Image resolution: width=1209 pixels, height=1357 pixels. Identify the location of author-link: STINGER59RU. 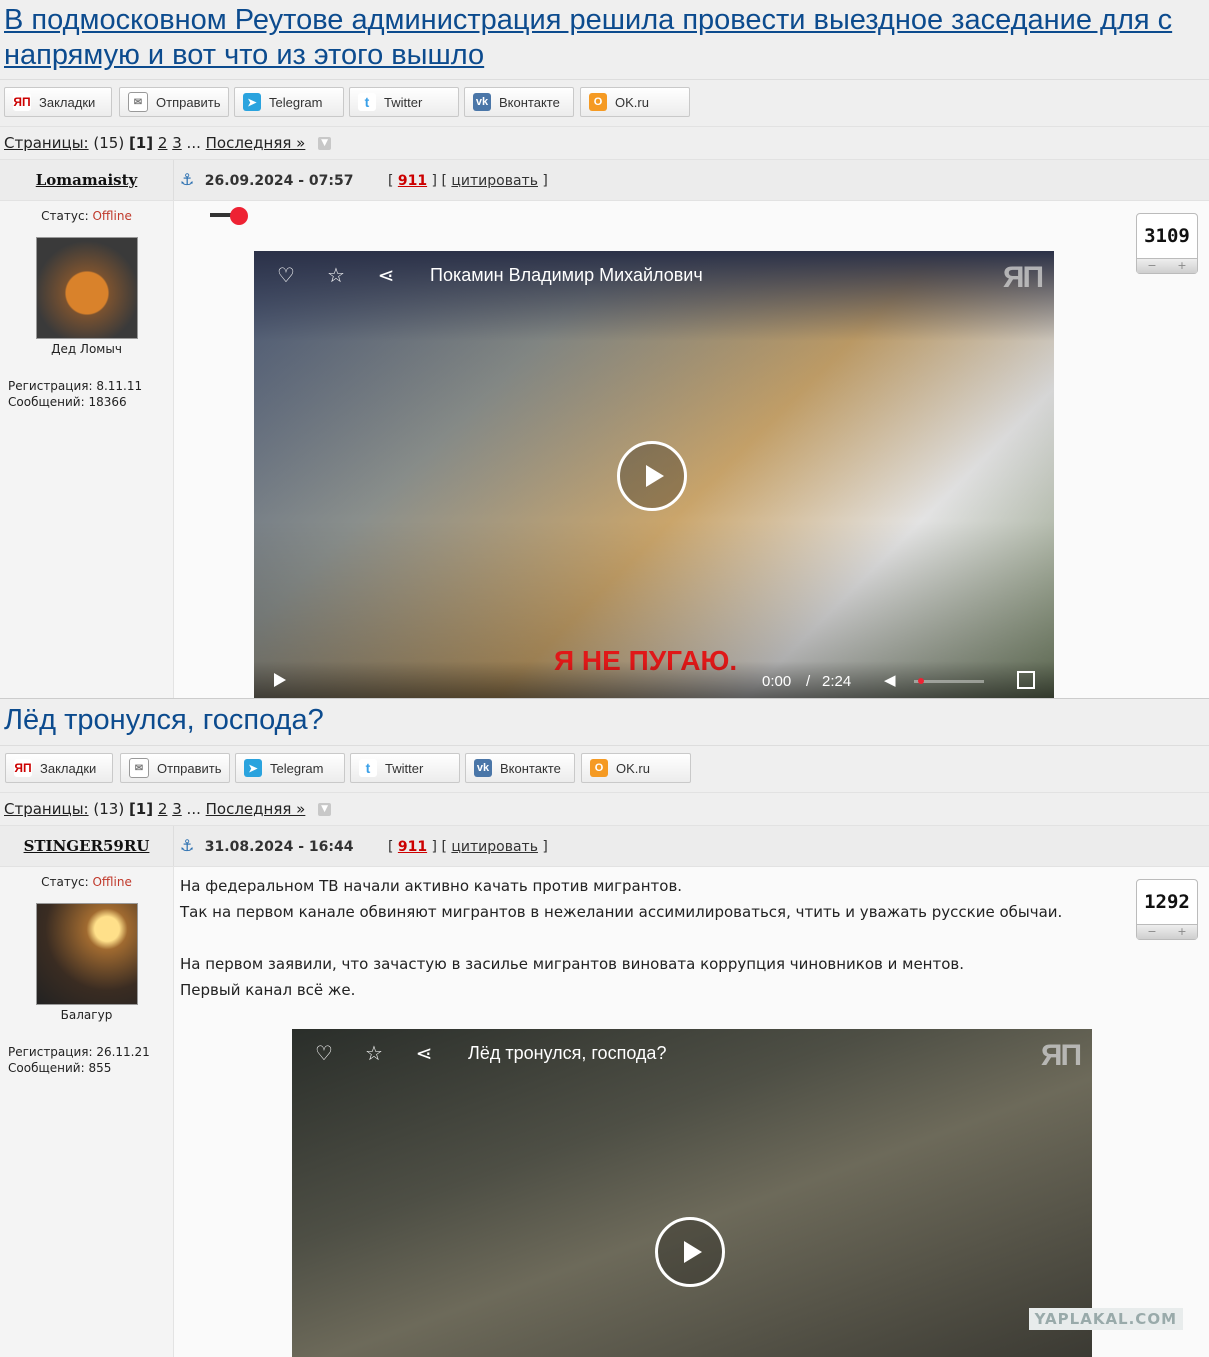
(87, 846).